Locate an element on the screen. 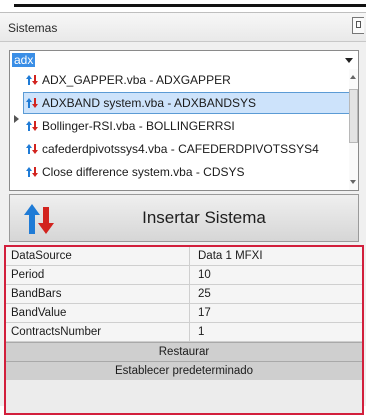 This screenshot has width=366, height=415. list-scrollbar is located at coordinates (353, 129).